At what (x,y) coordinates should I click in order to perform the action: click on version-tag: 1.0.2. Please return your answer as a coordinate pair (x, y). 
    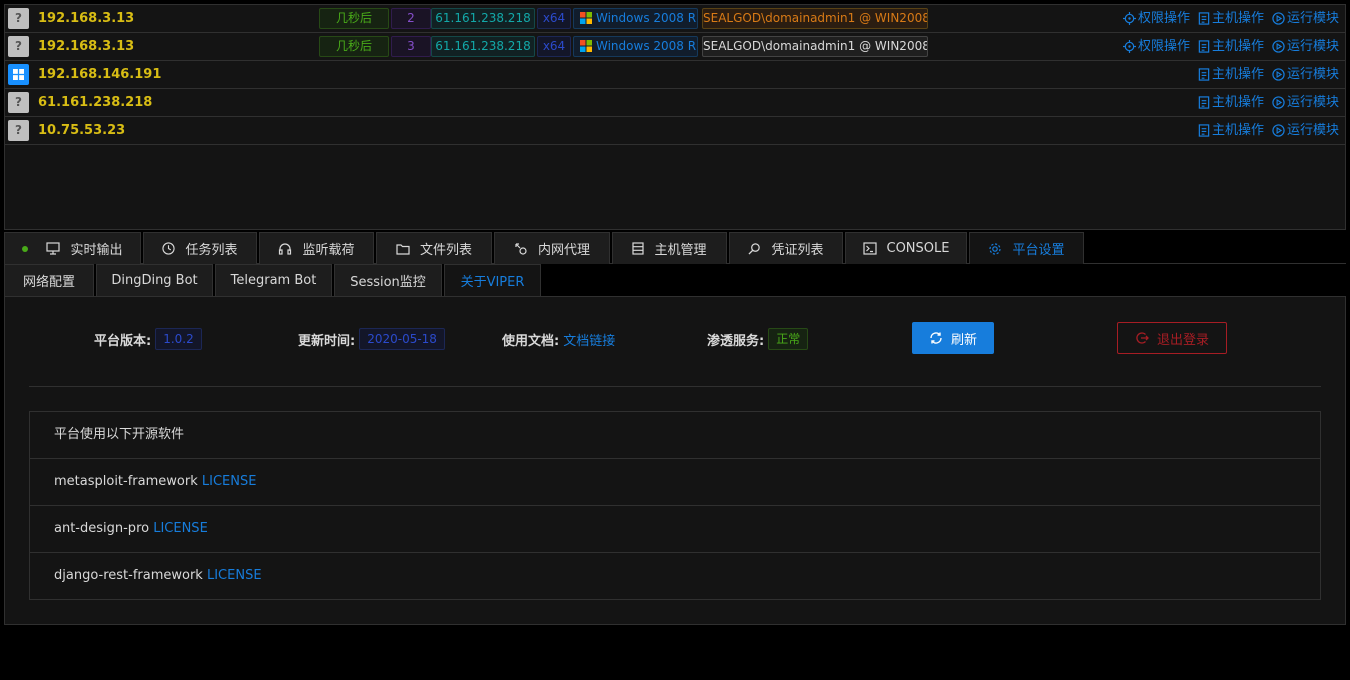
    Looking at the image, I should click on (178, 339).